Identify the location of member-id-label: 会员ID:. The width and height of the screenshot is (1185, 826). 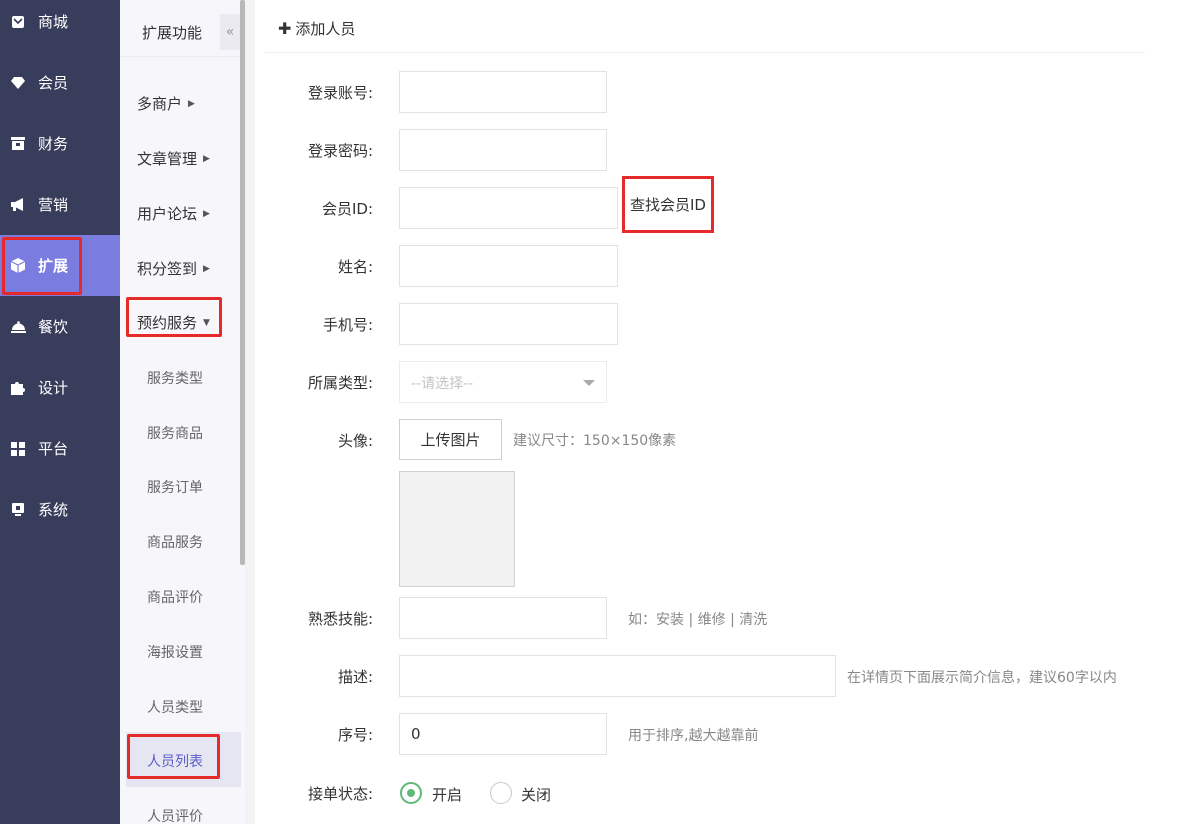
(347, 209).